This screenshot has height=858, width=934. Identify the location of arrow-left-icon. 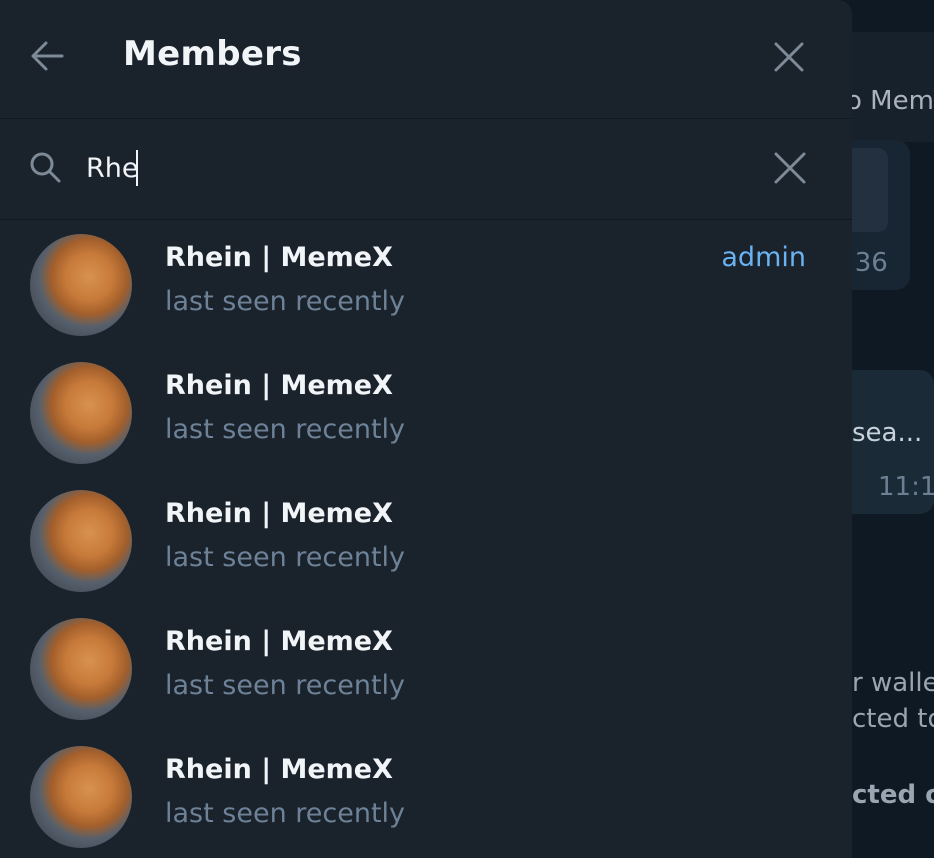
(47, 56).